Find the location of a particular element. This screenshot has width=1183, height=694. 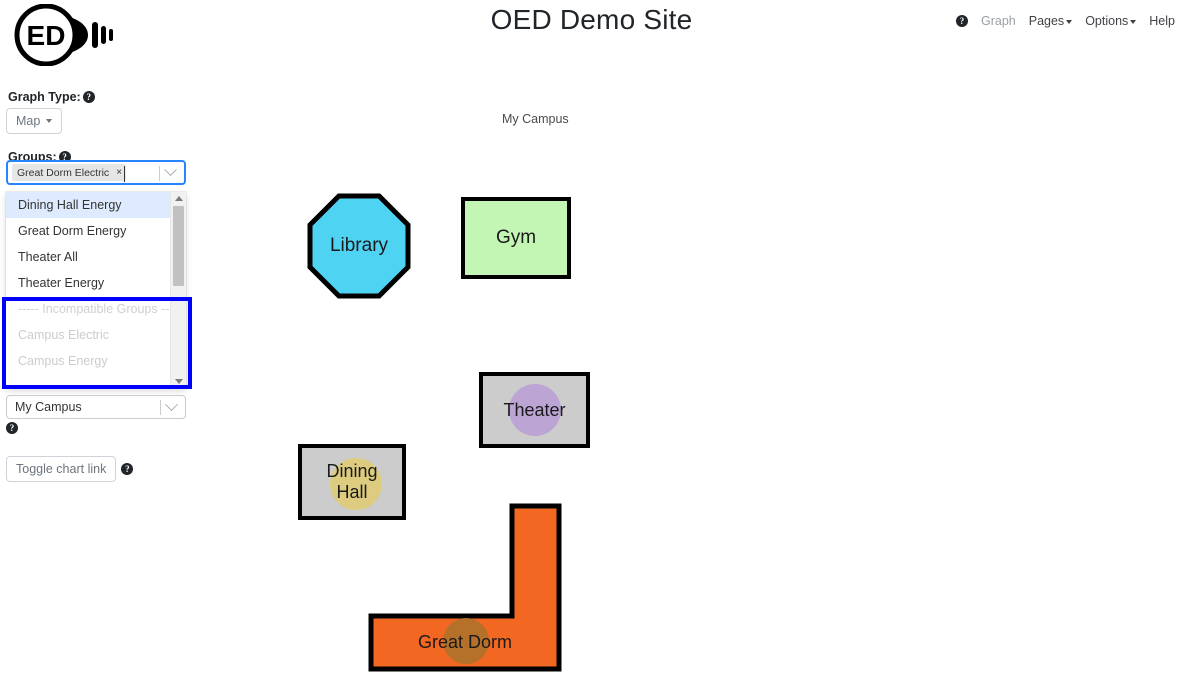

nav-pages-label: Pages is located at coordinates (1046, 21).